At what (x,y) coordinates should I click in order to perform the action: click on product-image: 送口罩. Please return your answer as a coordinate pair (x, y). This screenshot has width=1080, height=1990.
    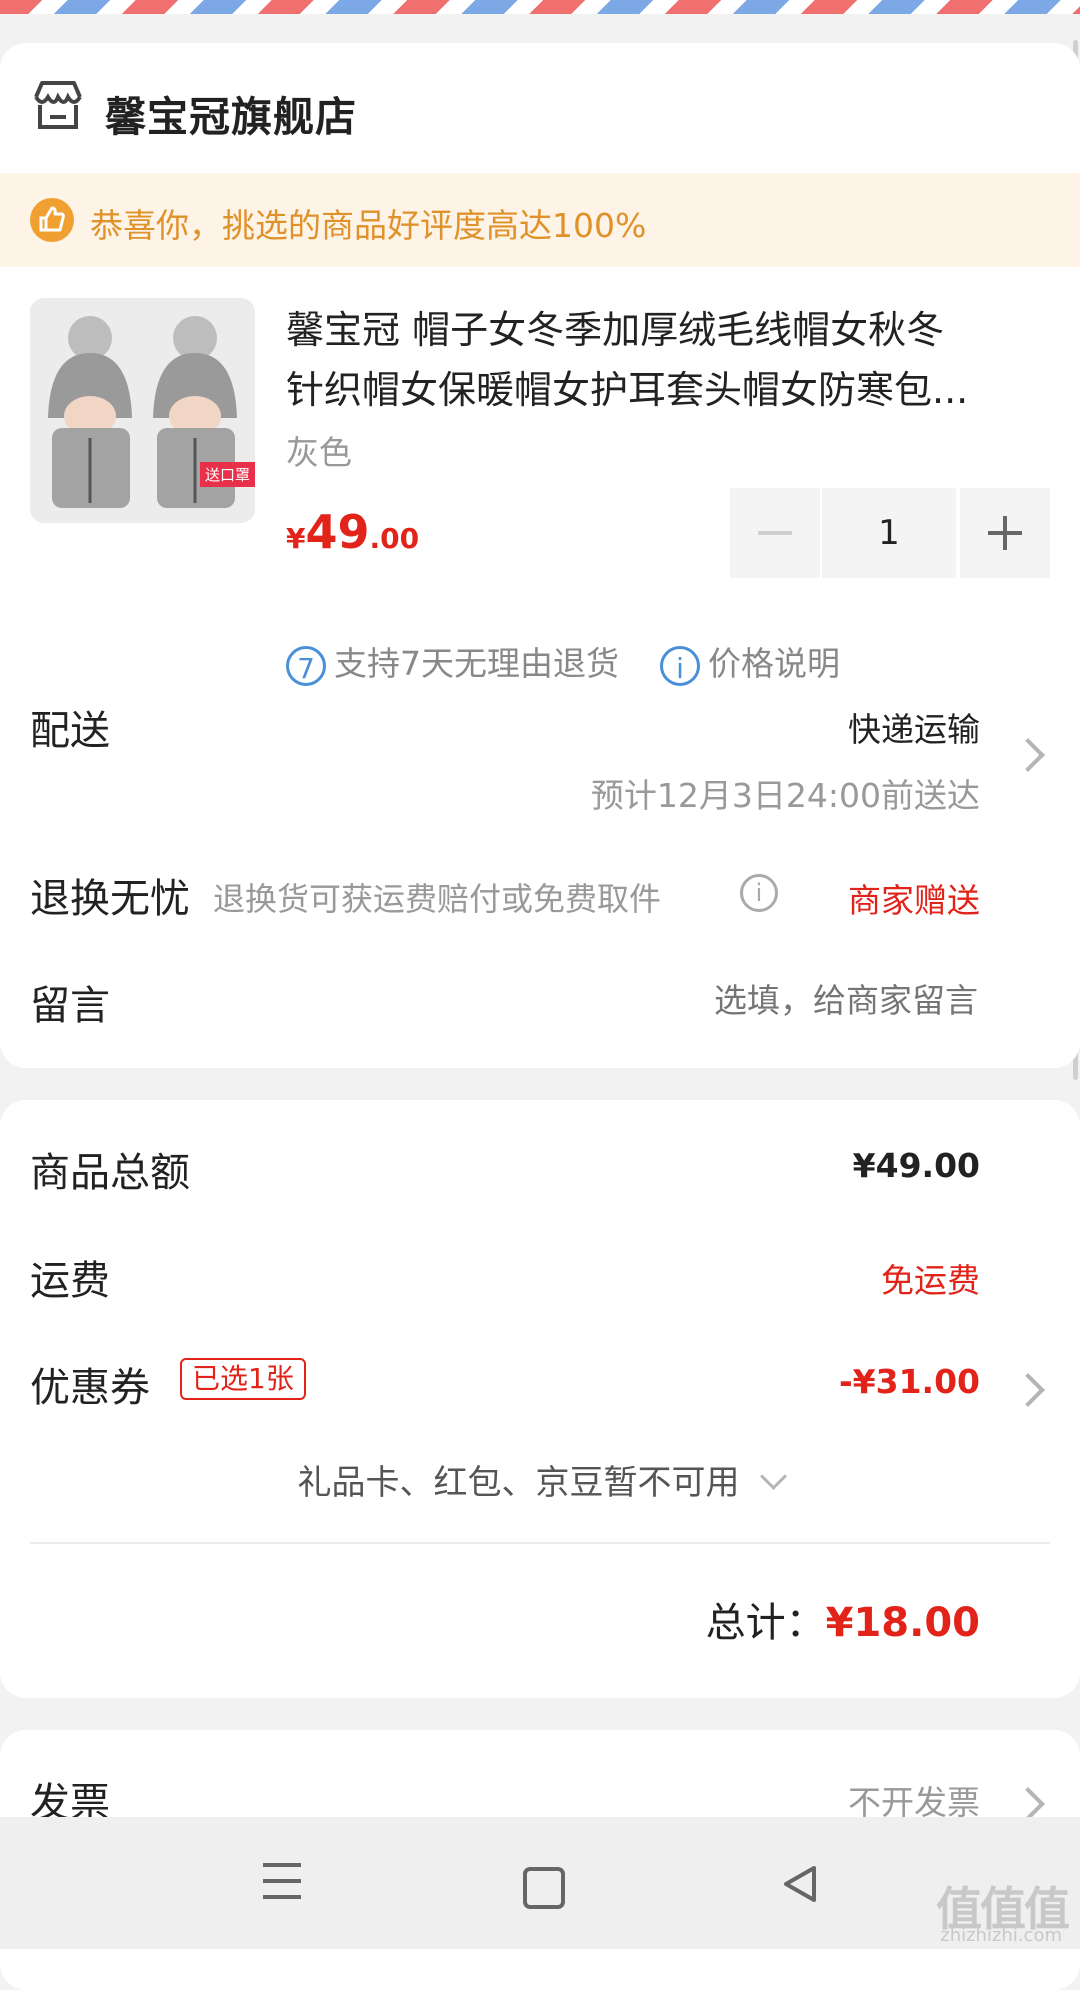
    Looking at the image, I should click on (142, 410).